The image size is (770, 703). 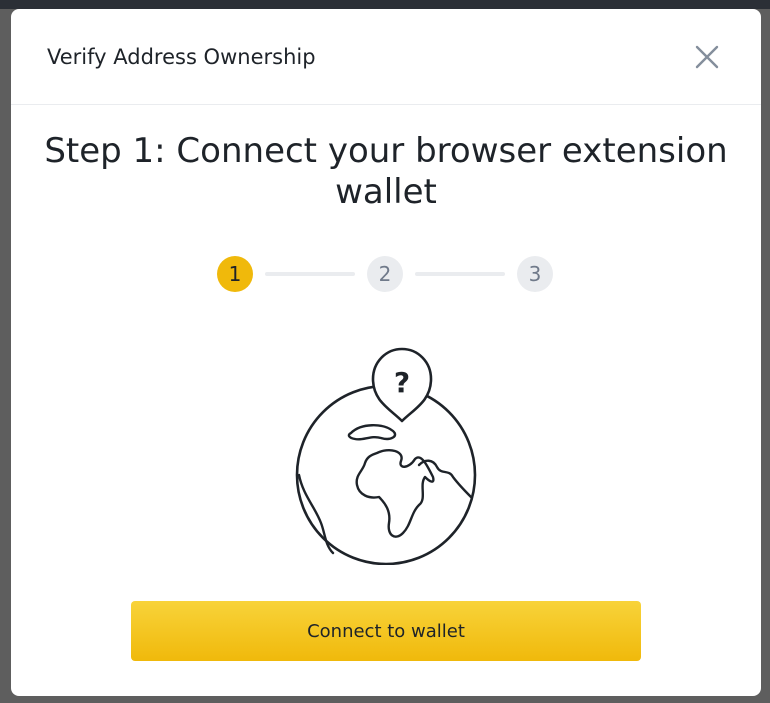 I want to click on progress-stepper: 1 2 3, so click(x=386, y=274).